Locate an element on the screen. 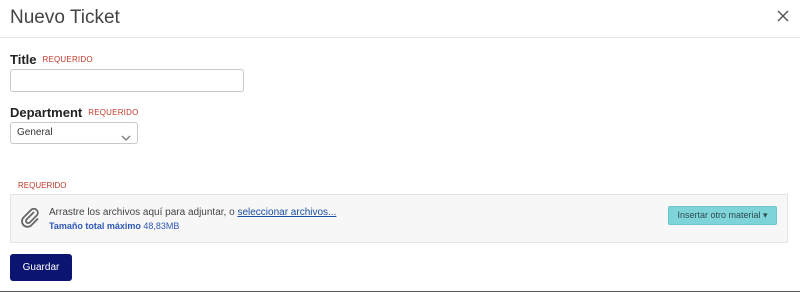  close-icon is located at coordinates (783, 16).